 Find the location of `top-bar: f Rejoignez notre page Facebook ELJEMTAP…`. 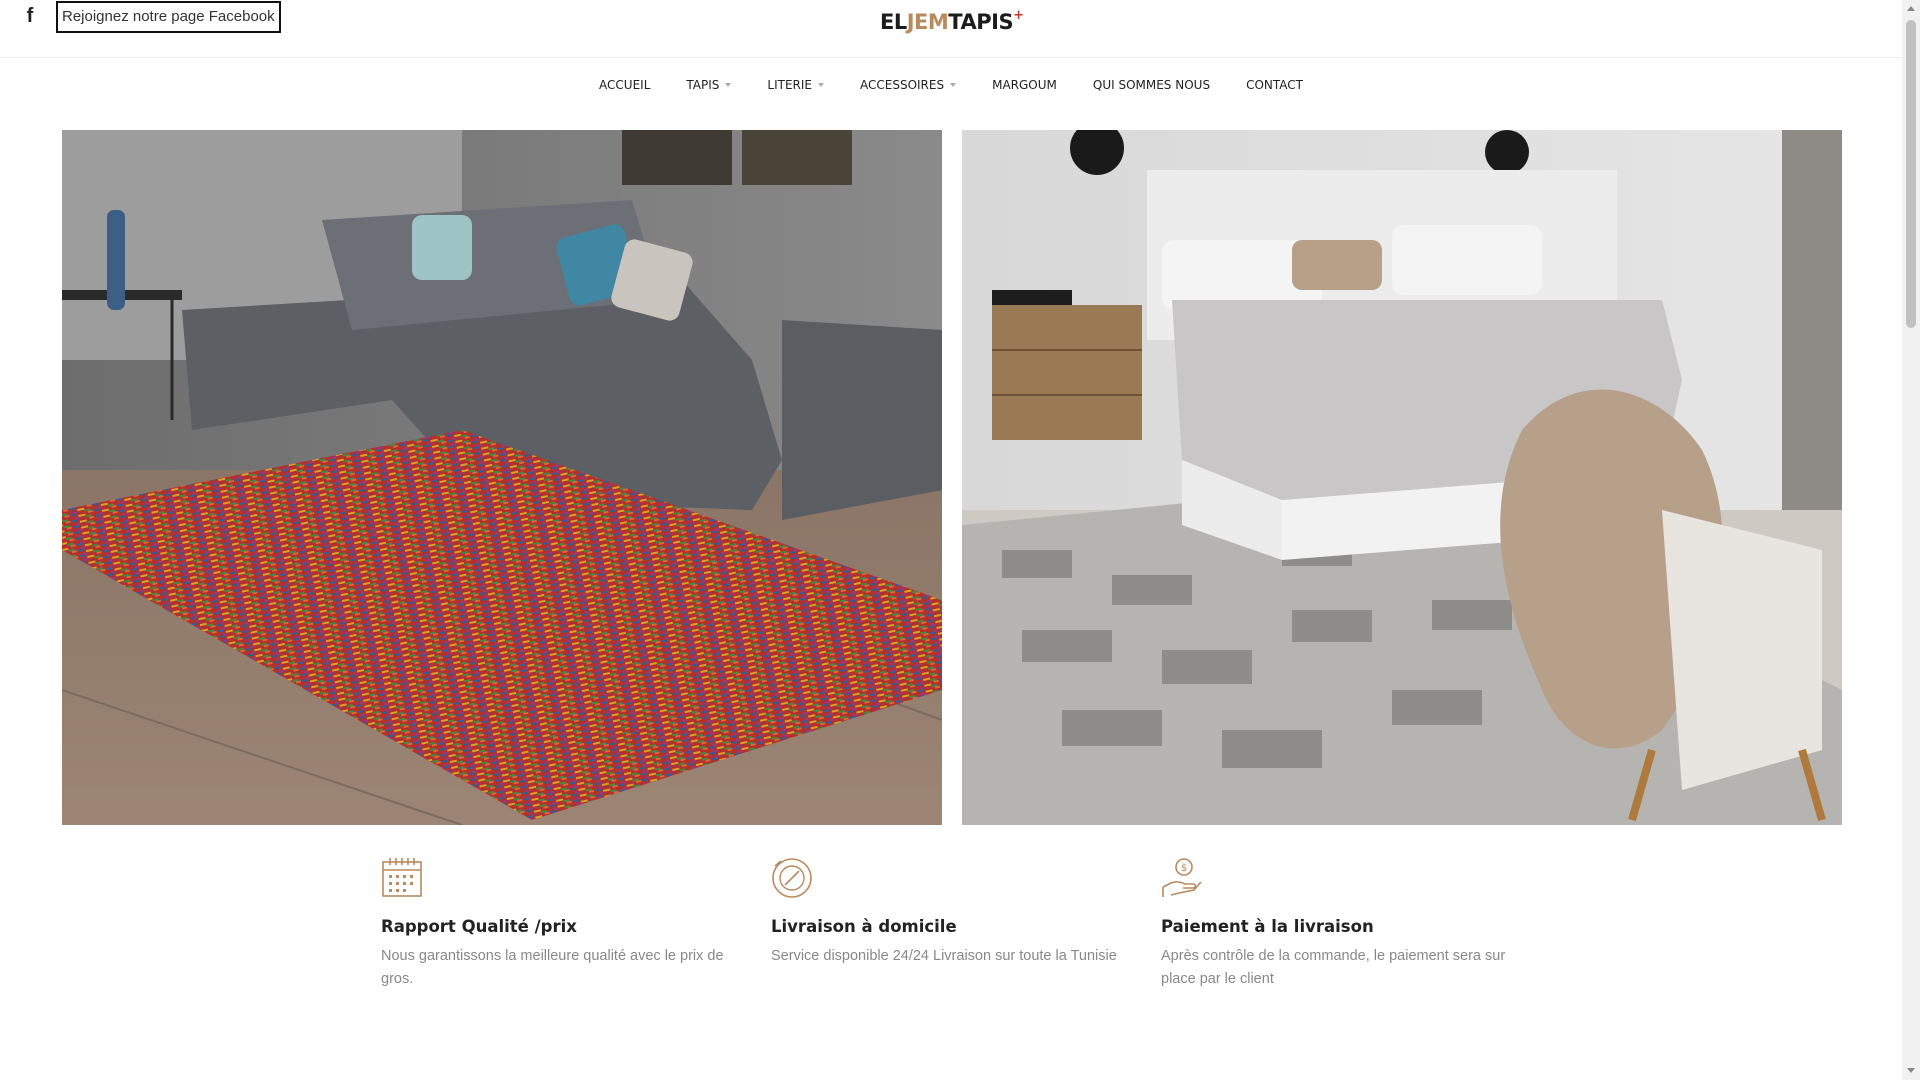

top-bar: f Rejoignez notre page Facebook ELJEMTAP… is located at coordinates (951, 29).